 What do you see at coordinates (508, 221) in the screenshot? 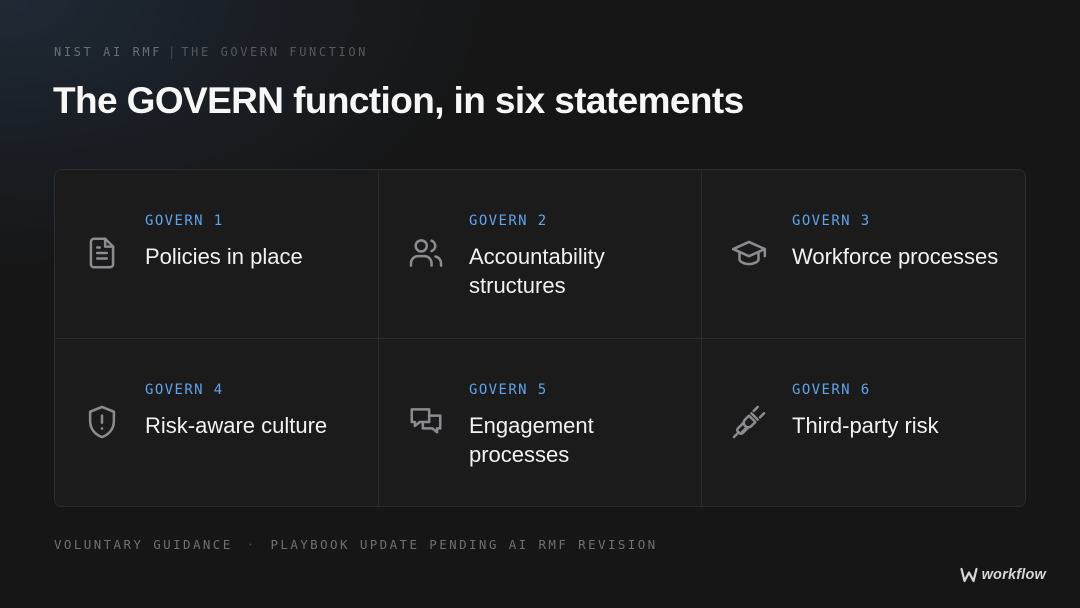
I see `statement-label: GOVERN 2` at bounding box center [508, 221].